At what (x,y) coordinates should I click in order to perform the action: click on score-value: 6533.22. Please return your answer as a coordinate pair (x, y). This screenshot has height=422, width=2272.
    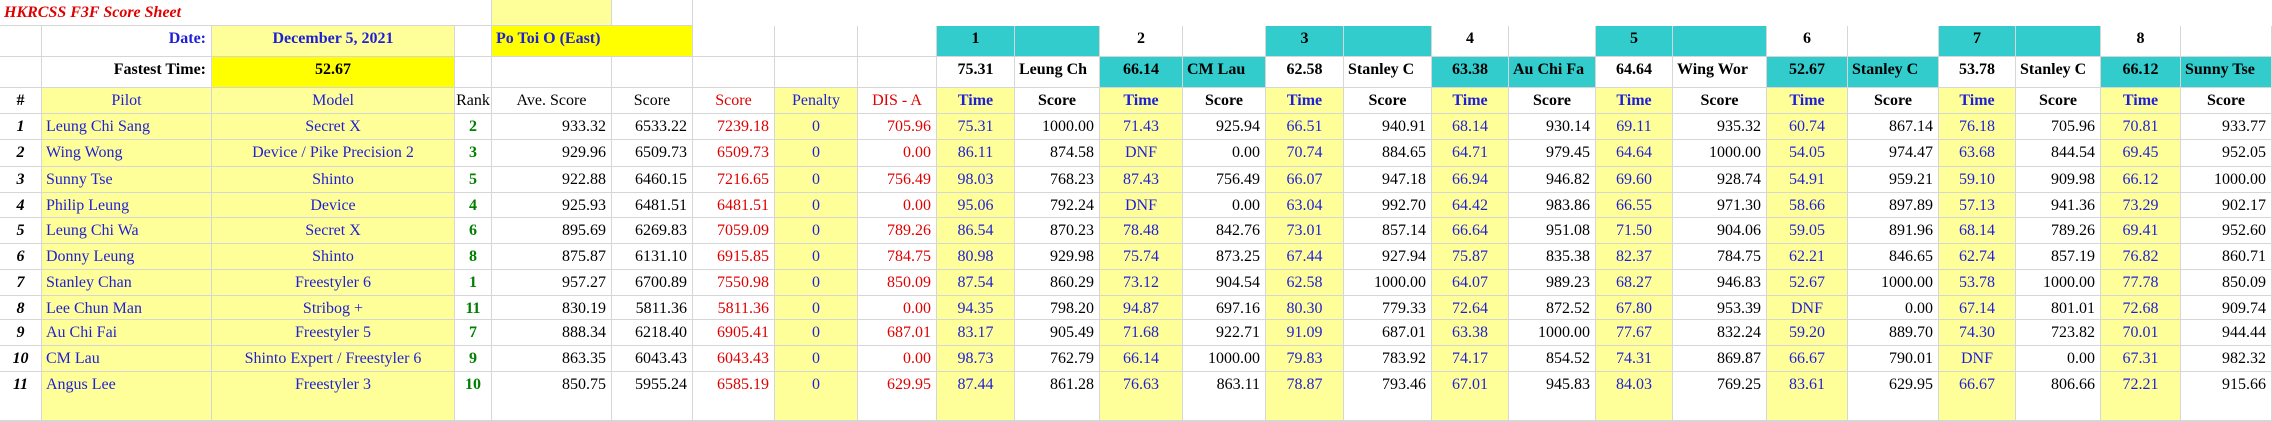
    Looking at the image, I should click on (652, 127).